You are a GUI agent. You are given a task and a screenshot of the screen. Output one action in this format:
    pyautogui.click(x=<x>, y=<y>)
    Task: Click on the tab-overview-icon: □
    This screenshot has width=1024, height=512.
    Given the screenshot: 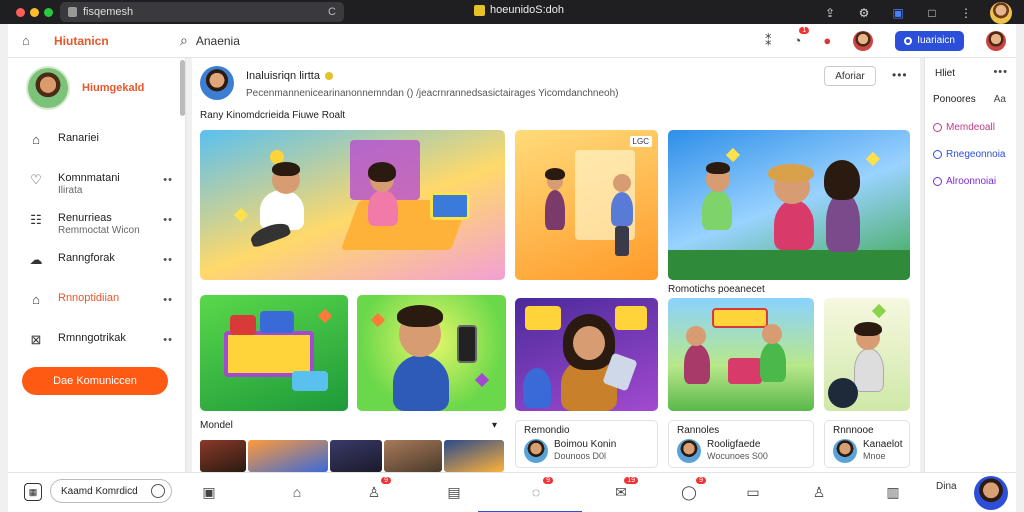 What is the action you would take?
    pyautogui.click(x=932, y=13)
    